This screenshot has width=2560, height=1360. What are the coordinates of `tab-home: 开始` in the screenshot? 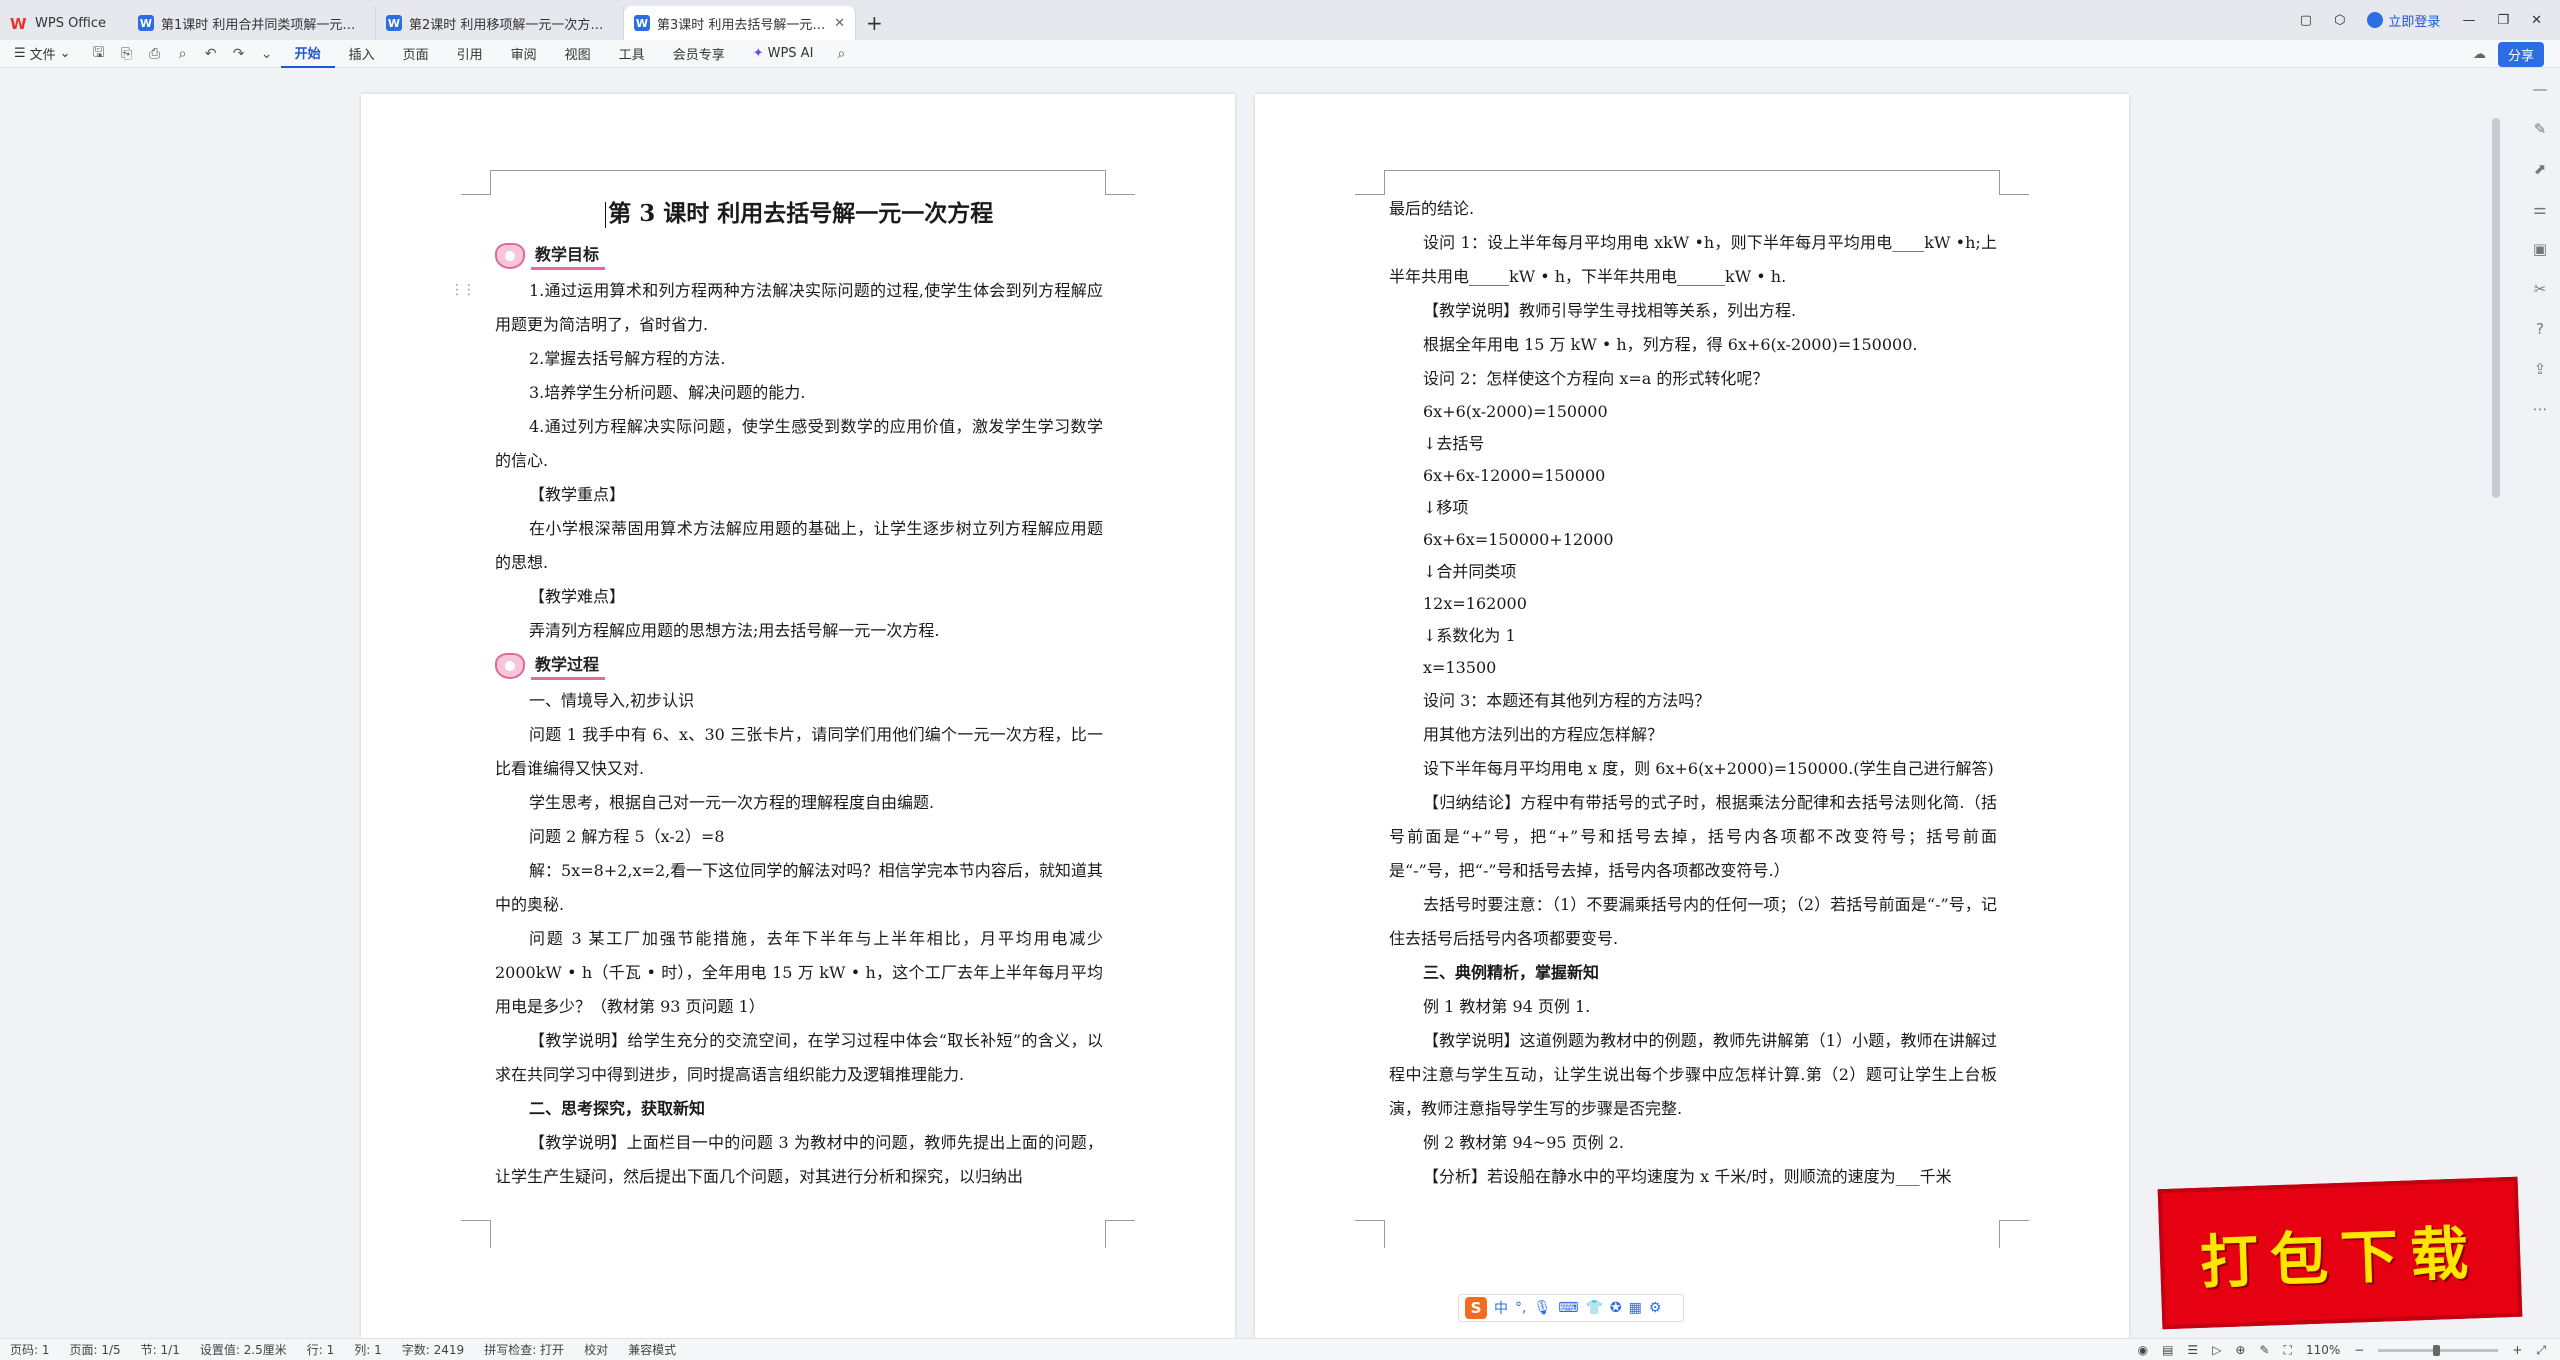 It's located at (307, 54).